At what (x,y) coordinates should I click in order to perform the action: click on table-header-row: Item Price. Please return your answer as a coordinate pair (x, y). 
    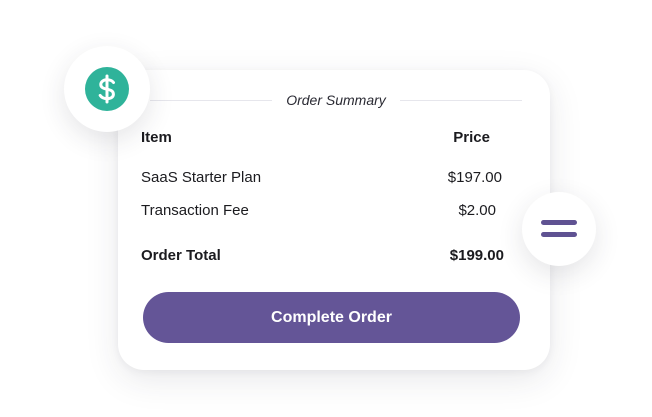
    Looking at the image, I should click on (322, 137).